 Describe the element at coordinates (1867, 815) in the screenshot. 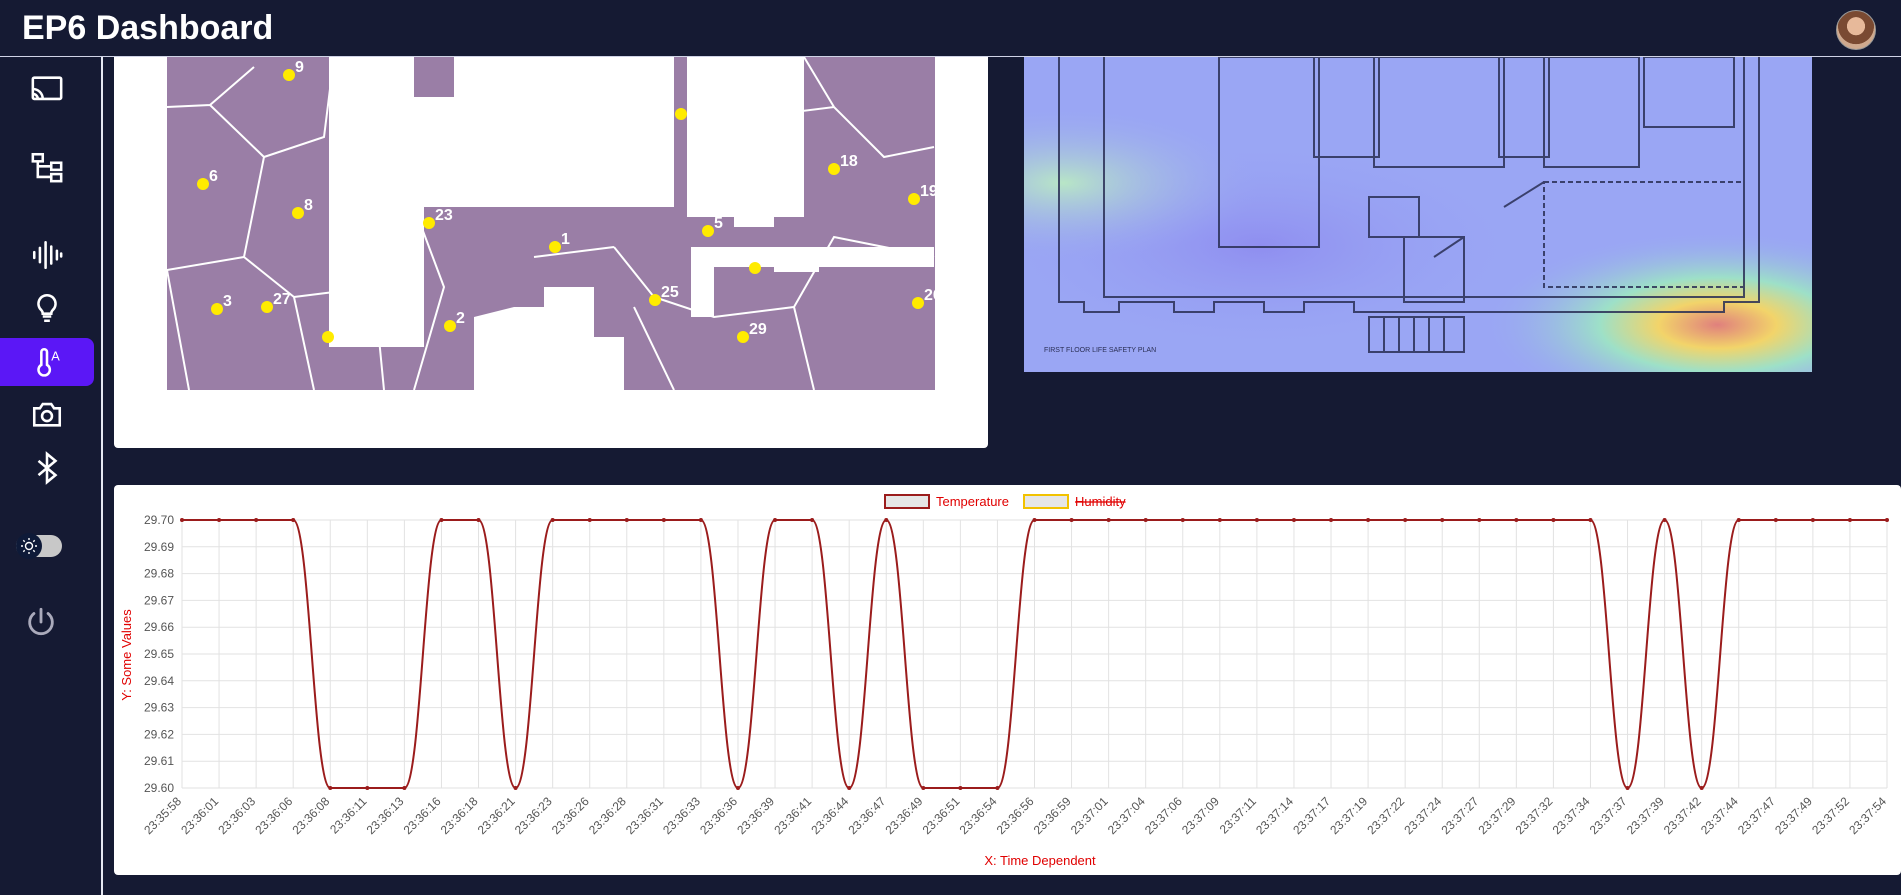

I see `x-tick-label: 23:37:54` at that location.